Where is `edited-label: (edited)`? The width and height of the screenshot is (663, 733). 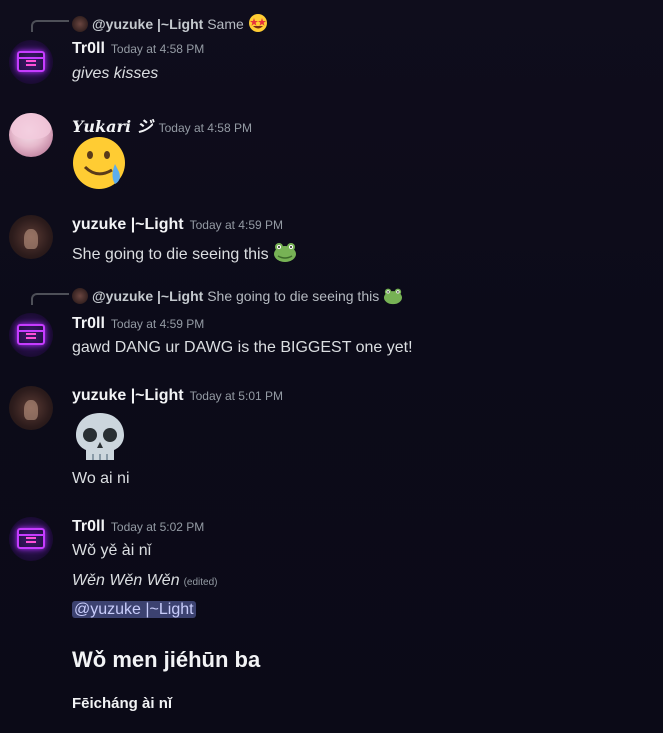
edited-label: (edited) is located at coordinates (200, 582).